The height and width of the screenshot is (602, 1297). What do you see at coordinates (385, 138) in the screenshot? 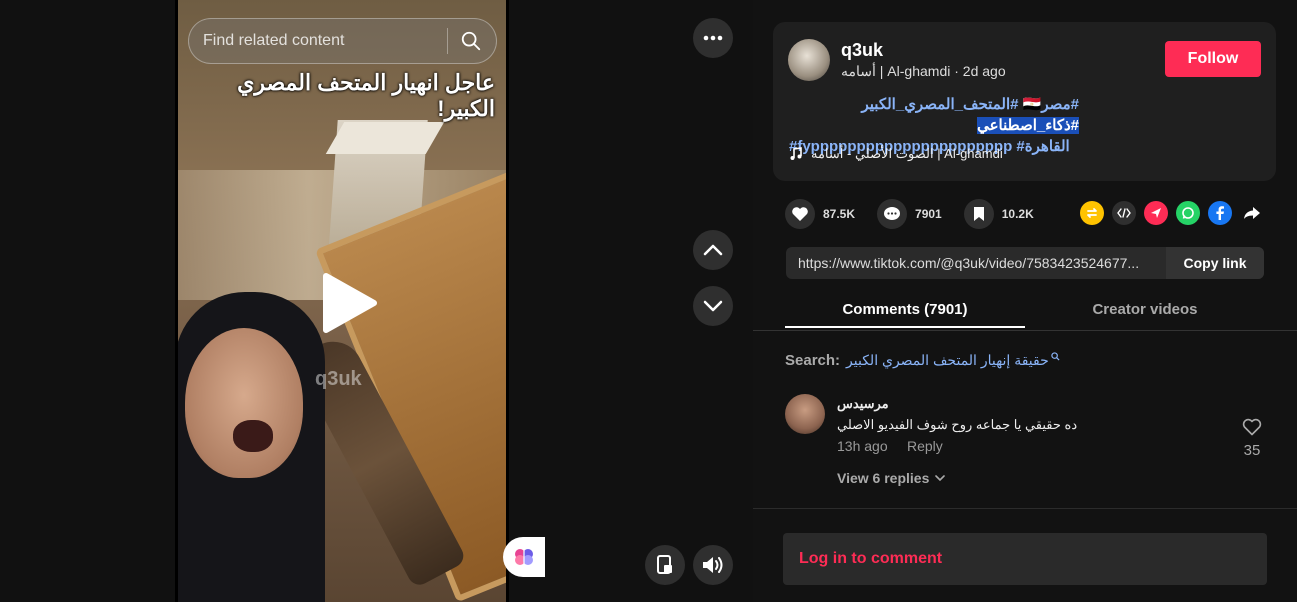
I see `stone-block-top` at bounding box center [385, 138].